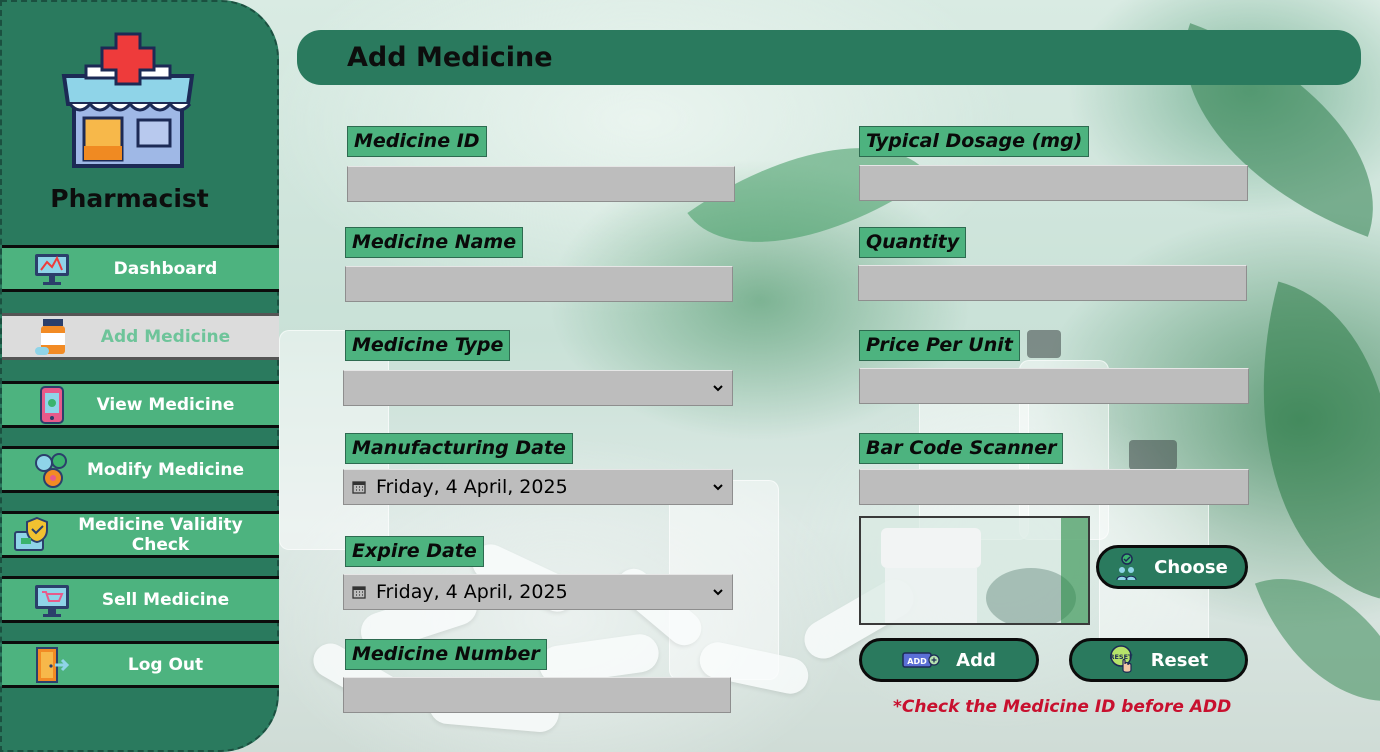 The image size is (1380, 752). I want to click on modify-pills-icon, so click(52, 470).